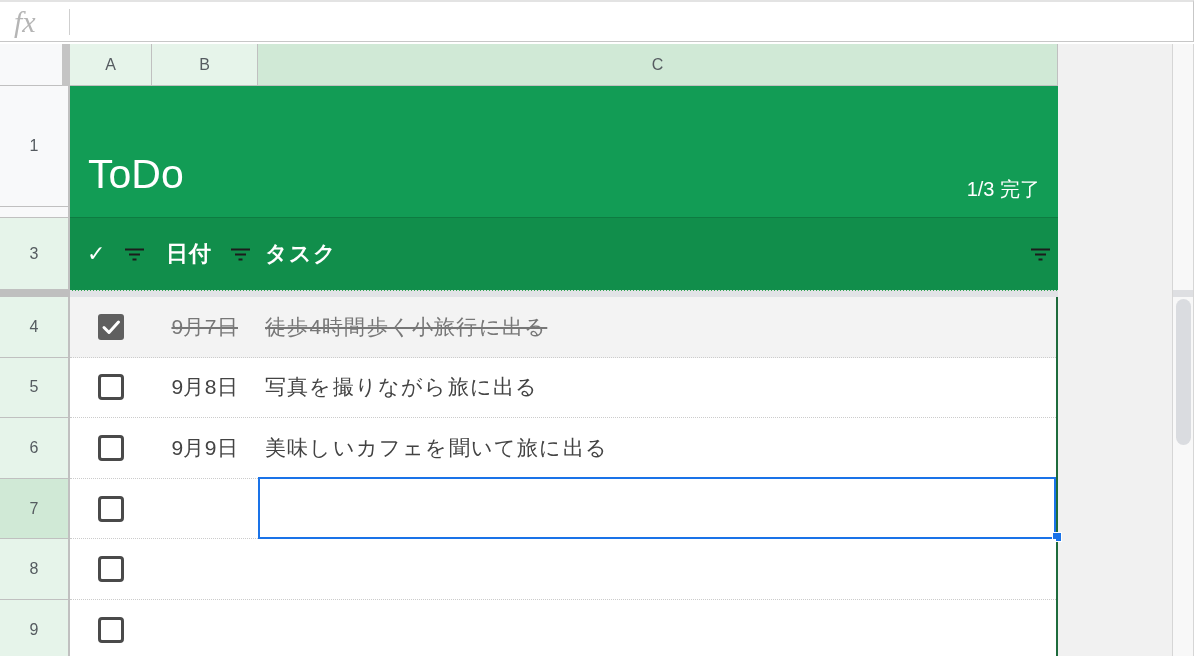  What do you see at coordinates (35, 146) in the screenshot?
I see `row-header: 1` at bounding box center [35, 146].